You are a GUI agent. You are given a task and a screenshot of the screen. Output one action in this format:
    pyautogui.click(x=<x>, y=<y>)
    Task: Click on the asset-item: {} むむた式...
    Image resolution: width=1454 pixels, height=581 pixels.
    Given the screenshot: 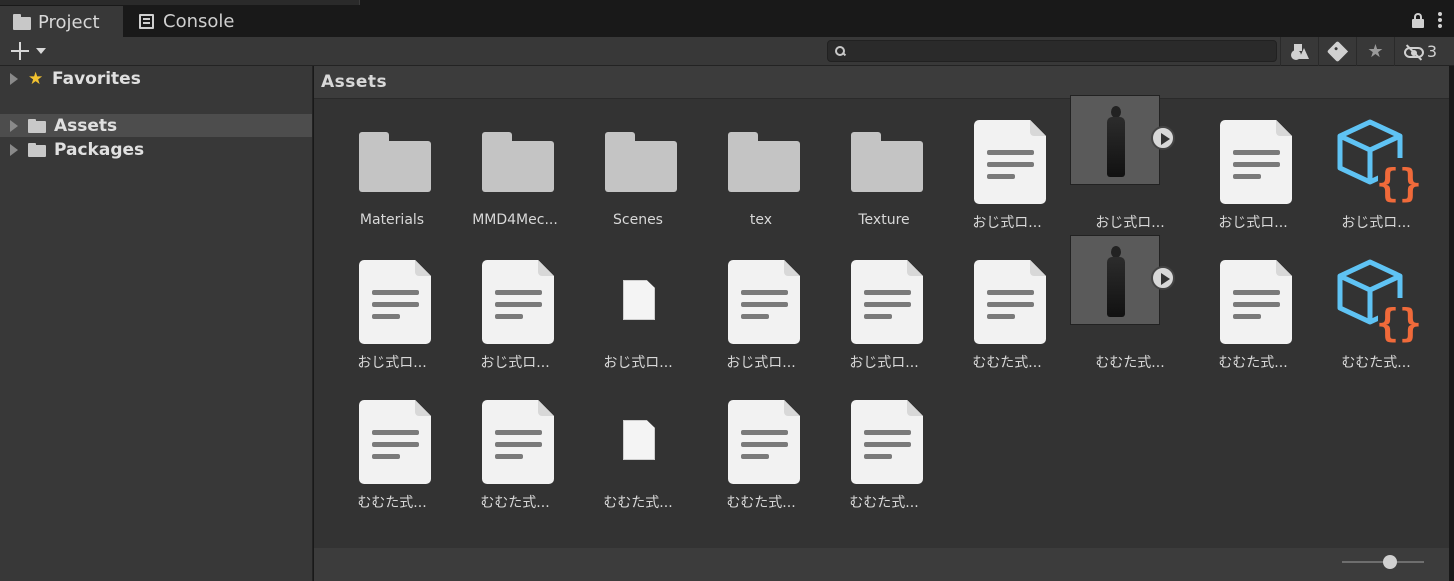 What is the action you would take?
    pyautogui.click(x=1376, y=305)
    